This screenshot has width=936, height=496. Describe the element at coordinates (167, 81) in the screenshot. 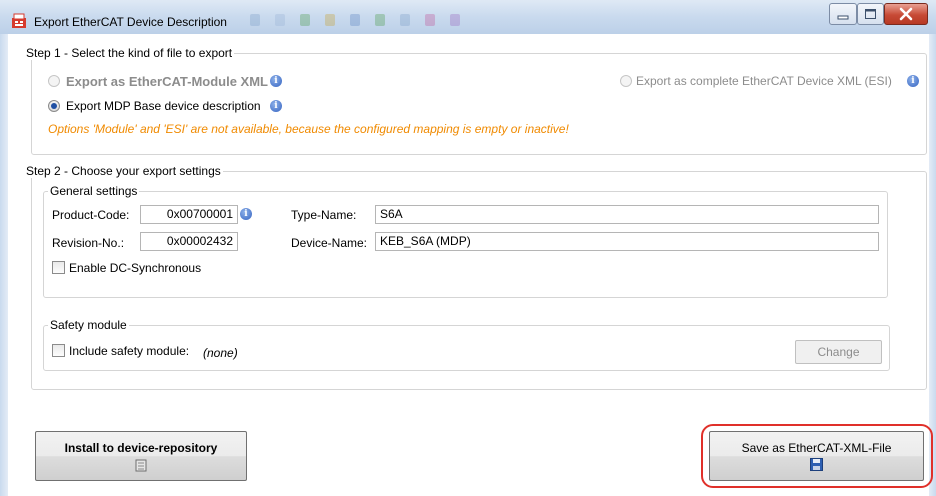

I see `label-export-module-xml: Export as EtherCAT-Module XML` at that location.